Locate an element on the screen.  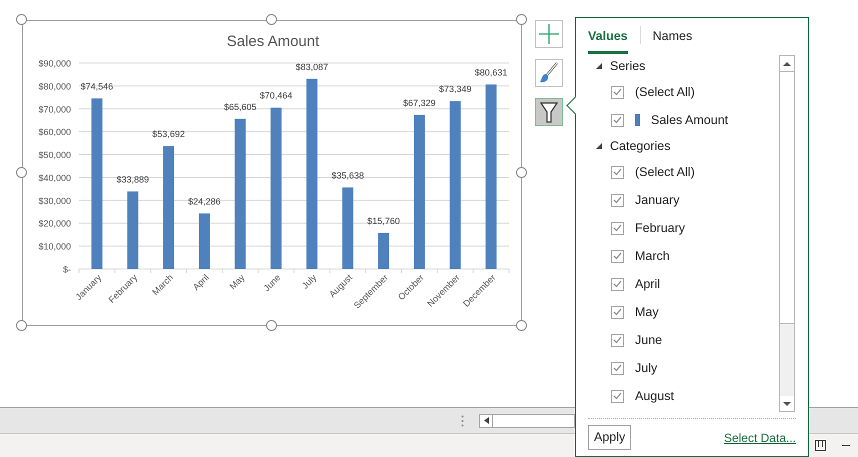
group-label: Categories is located at coordinates (640, 146).